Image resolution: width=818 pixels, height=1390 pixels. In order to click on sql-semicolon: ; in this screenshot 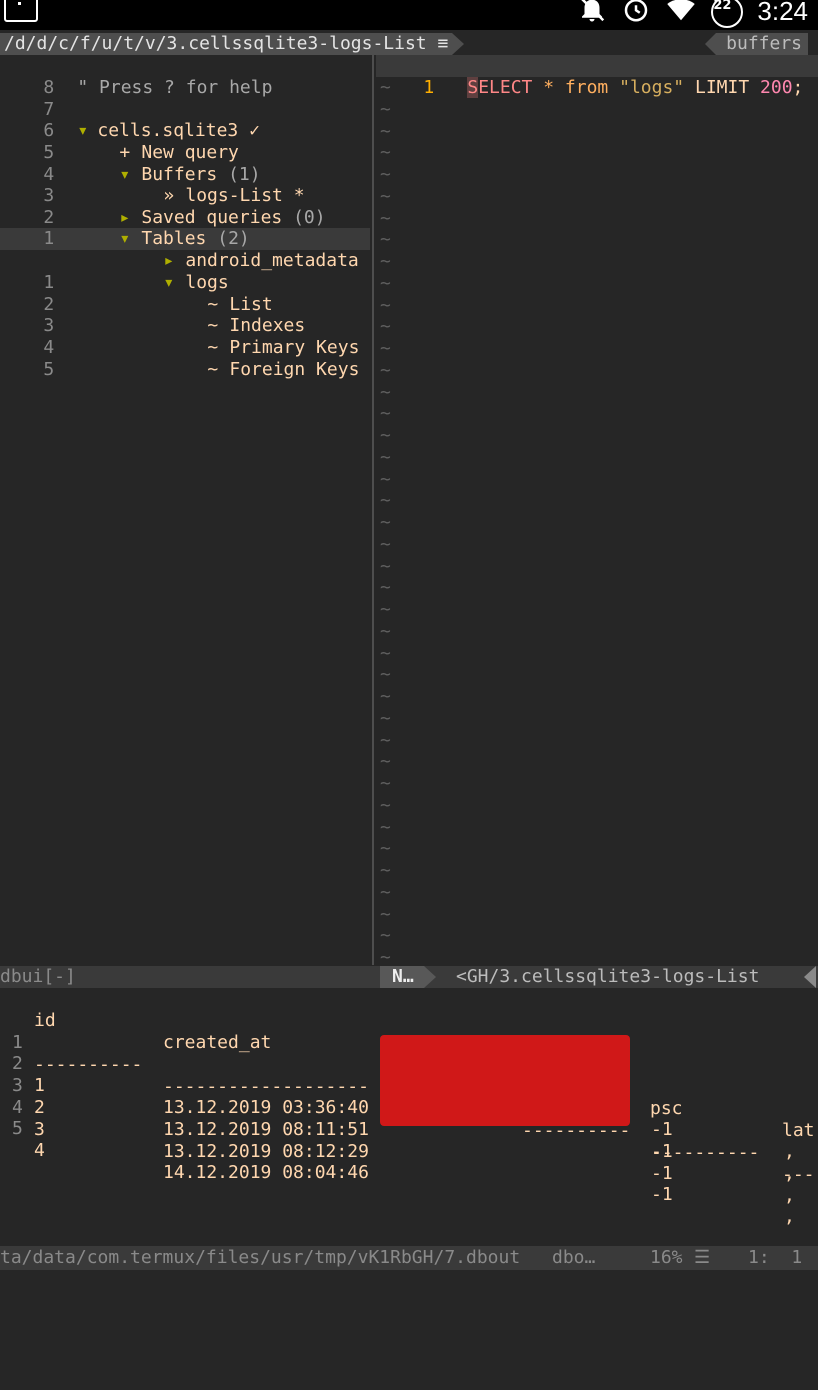, I will do `click(798, 87)`.